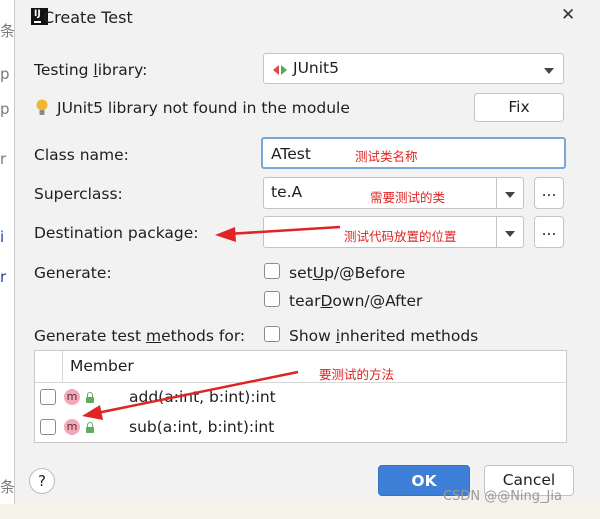  I want to click on superclass-label: Superclass:, so click(78, 194).